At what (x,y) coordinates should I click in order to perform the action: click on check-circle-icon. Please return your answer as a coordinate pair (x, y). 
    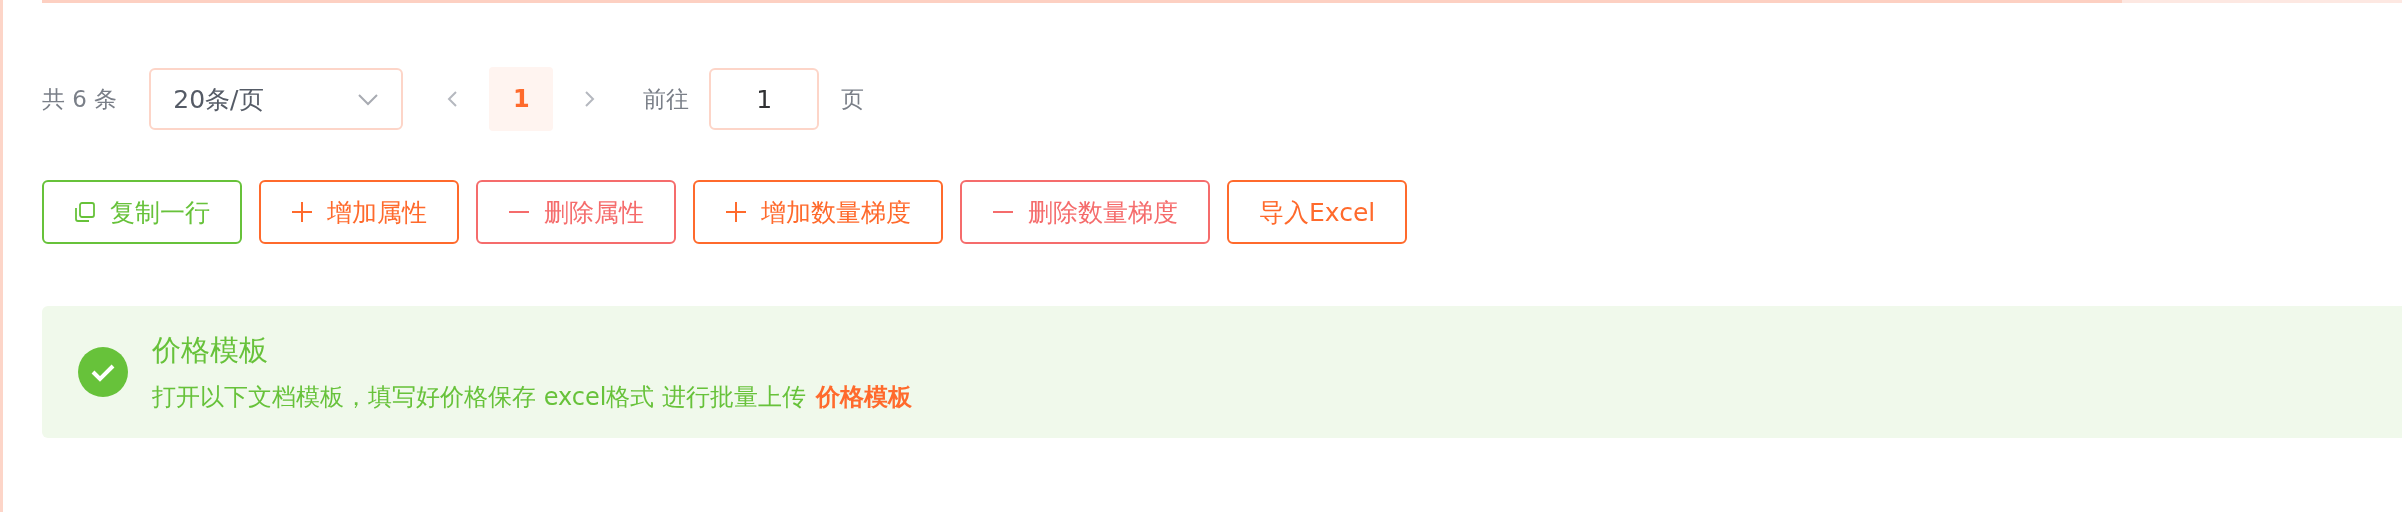
    Looking at the image, I should click on (103, 372).